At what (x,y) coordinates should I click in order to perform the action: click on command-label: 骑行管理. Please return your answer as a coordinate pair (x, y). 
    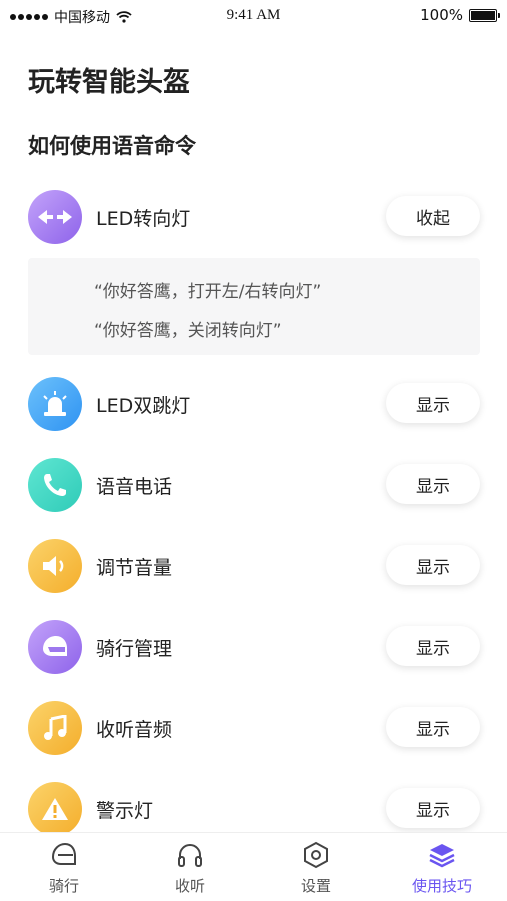
    Looking at the image, I should click on (134, 649).